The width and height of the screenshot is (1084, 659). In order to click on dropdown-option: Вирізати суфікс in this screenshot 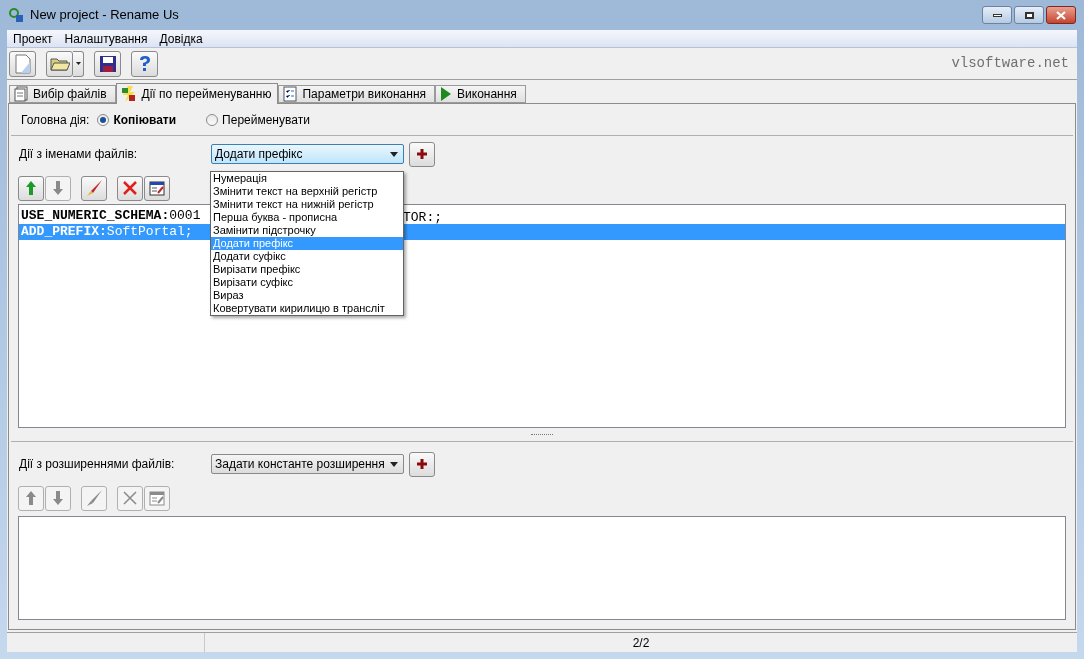, I will do `click(307, 282)`.